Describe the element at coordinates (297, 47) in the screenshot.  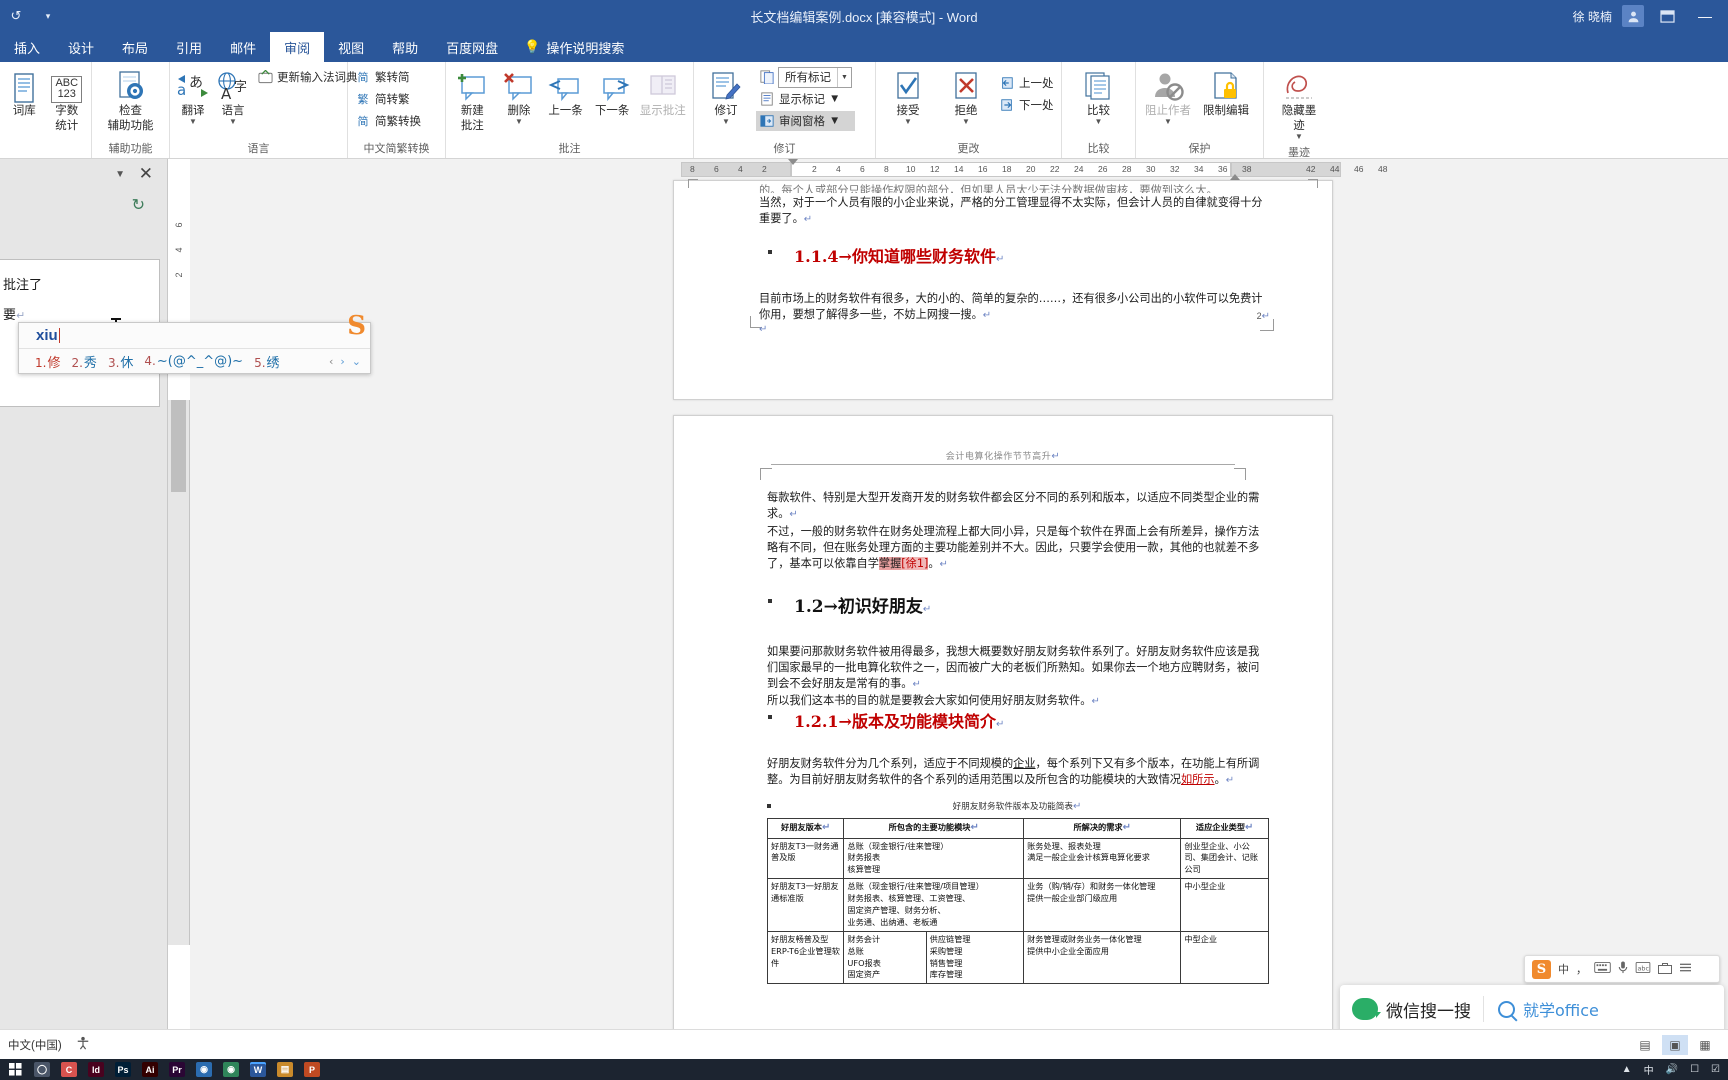
I see `tab-review: 审阅` at that location.